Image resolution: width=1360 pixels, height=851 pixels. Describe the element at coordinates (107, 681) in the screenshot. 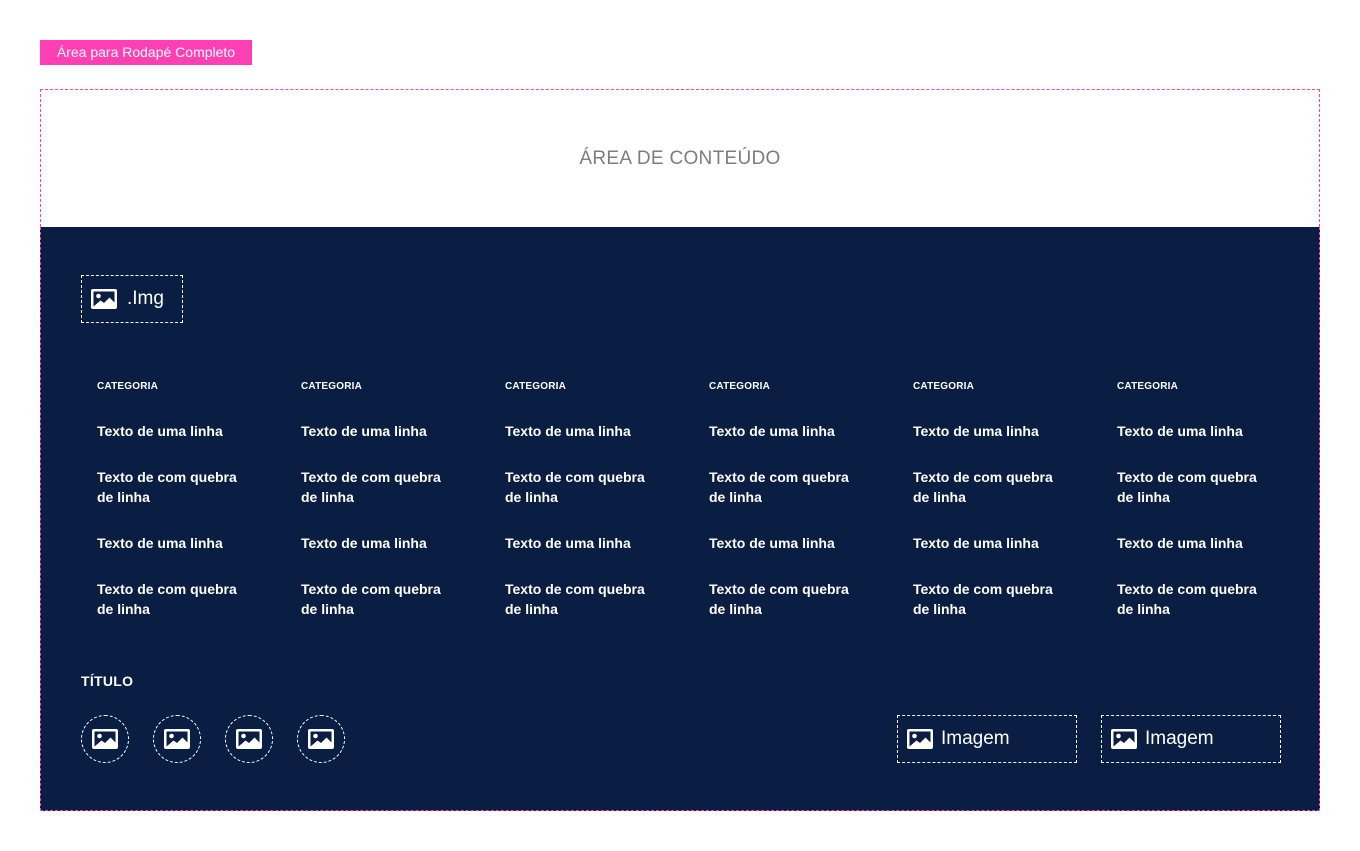

I see `footer-section-title: TÍTULO` at that location.